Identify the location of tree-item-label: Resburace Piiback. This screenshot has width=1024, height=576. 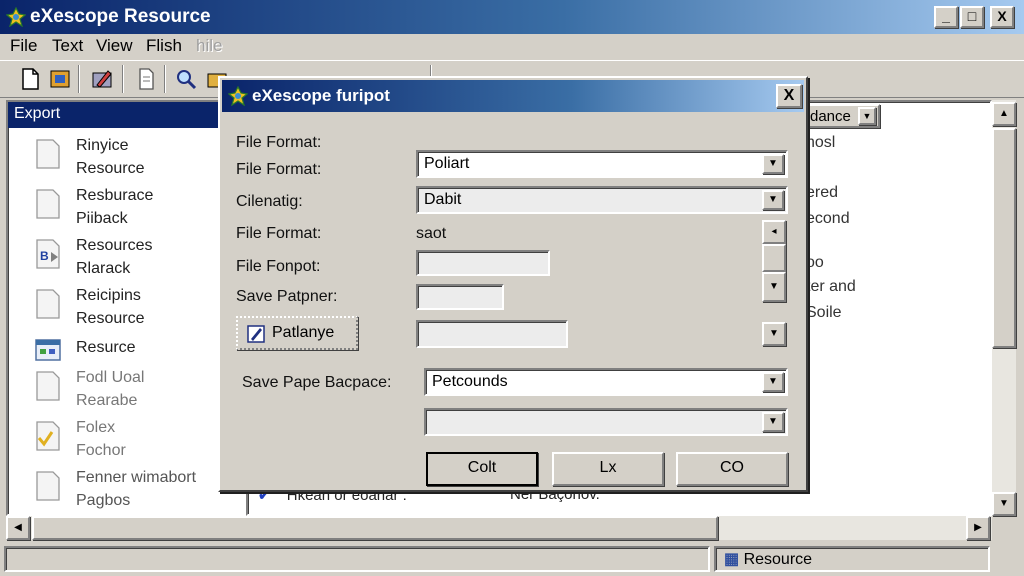
(115, 207).